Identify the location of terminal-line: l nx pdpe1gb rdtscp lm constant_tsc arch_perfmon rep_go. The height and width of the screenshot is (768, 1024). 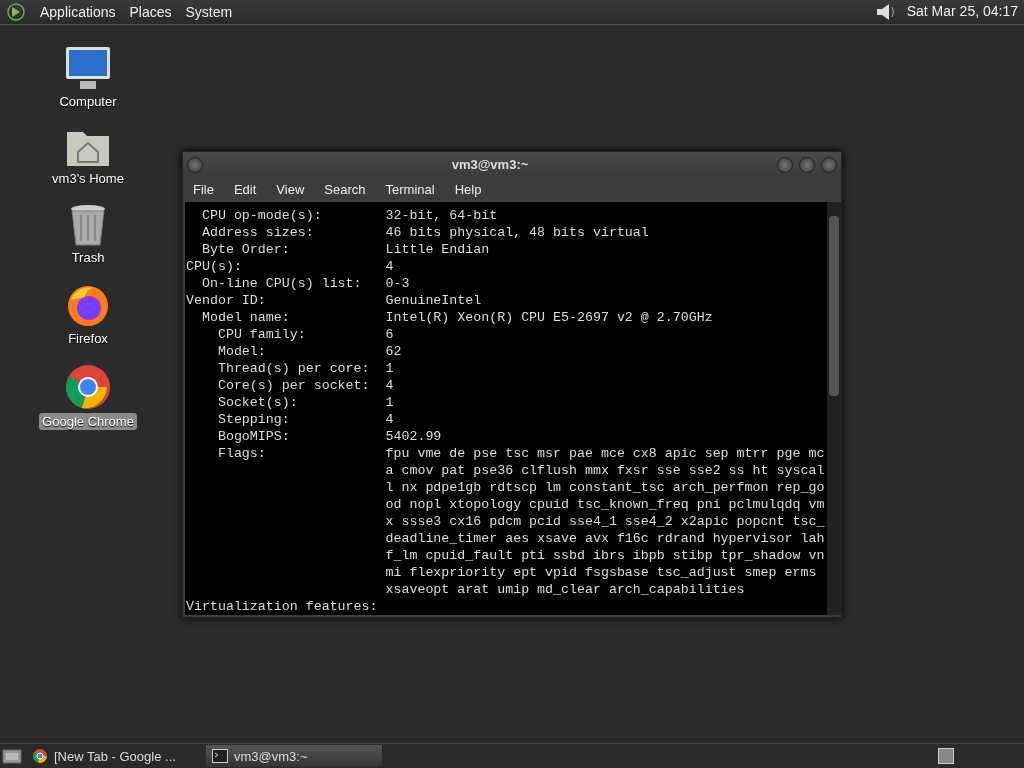
(605, 487).